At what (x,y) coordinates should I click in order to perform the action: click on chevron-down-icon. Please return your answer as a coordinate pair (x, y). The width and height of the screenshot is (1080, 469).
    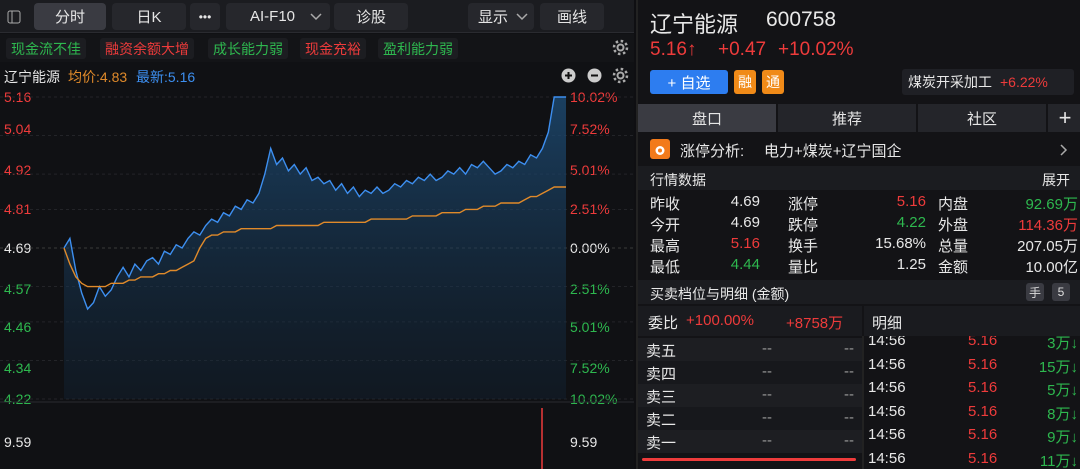
    Looking at the image, I should click on (316, 17).